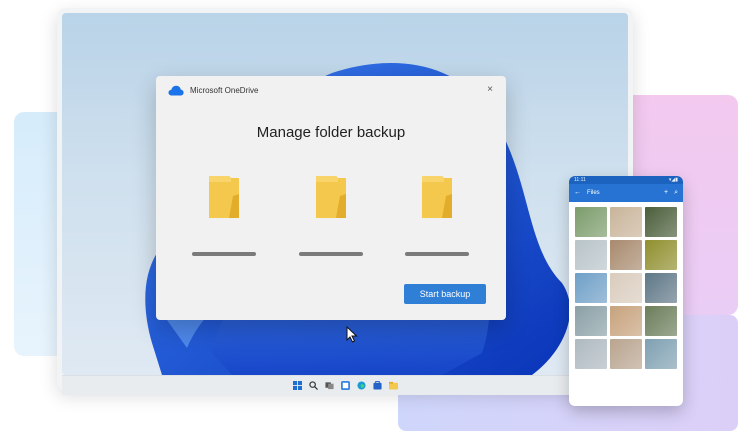 This screenshot has height=447, width=751. I want to click on dialog-heading: Manage folder backup, so click(331, 132).